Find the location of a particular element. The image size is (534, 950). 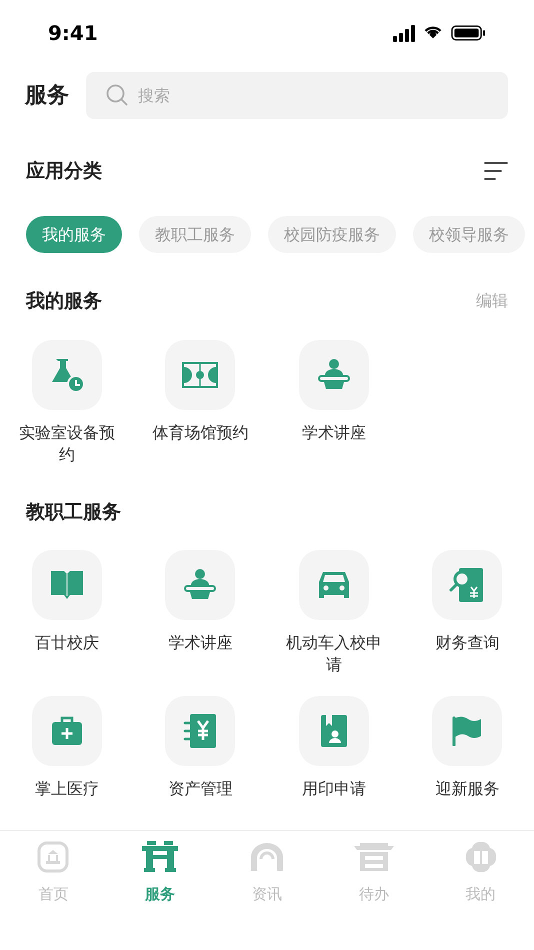

signal-icon is located at coordinates (404, 33).